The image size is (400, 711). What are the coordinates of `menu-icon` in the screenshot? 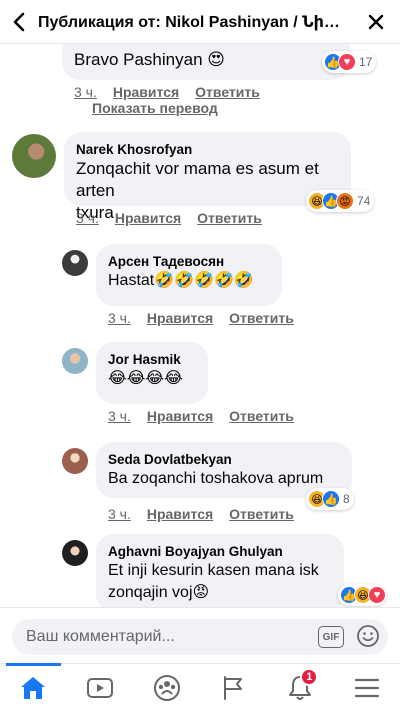 It's located at (366, 687).